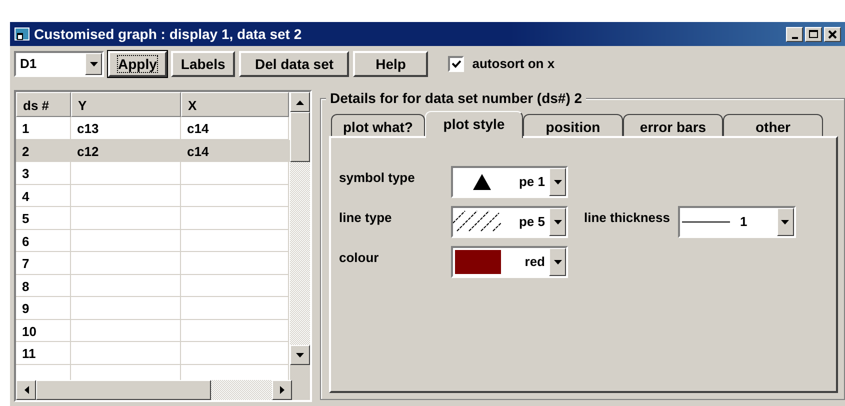  I want to click on minimize-button, so click(794, 34).